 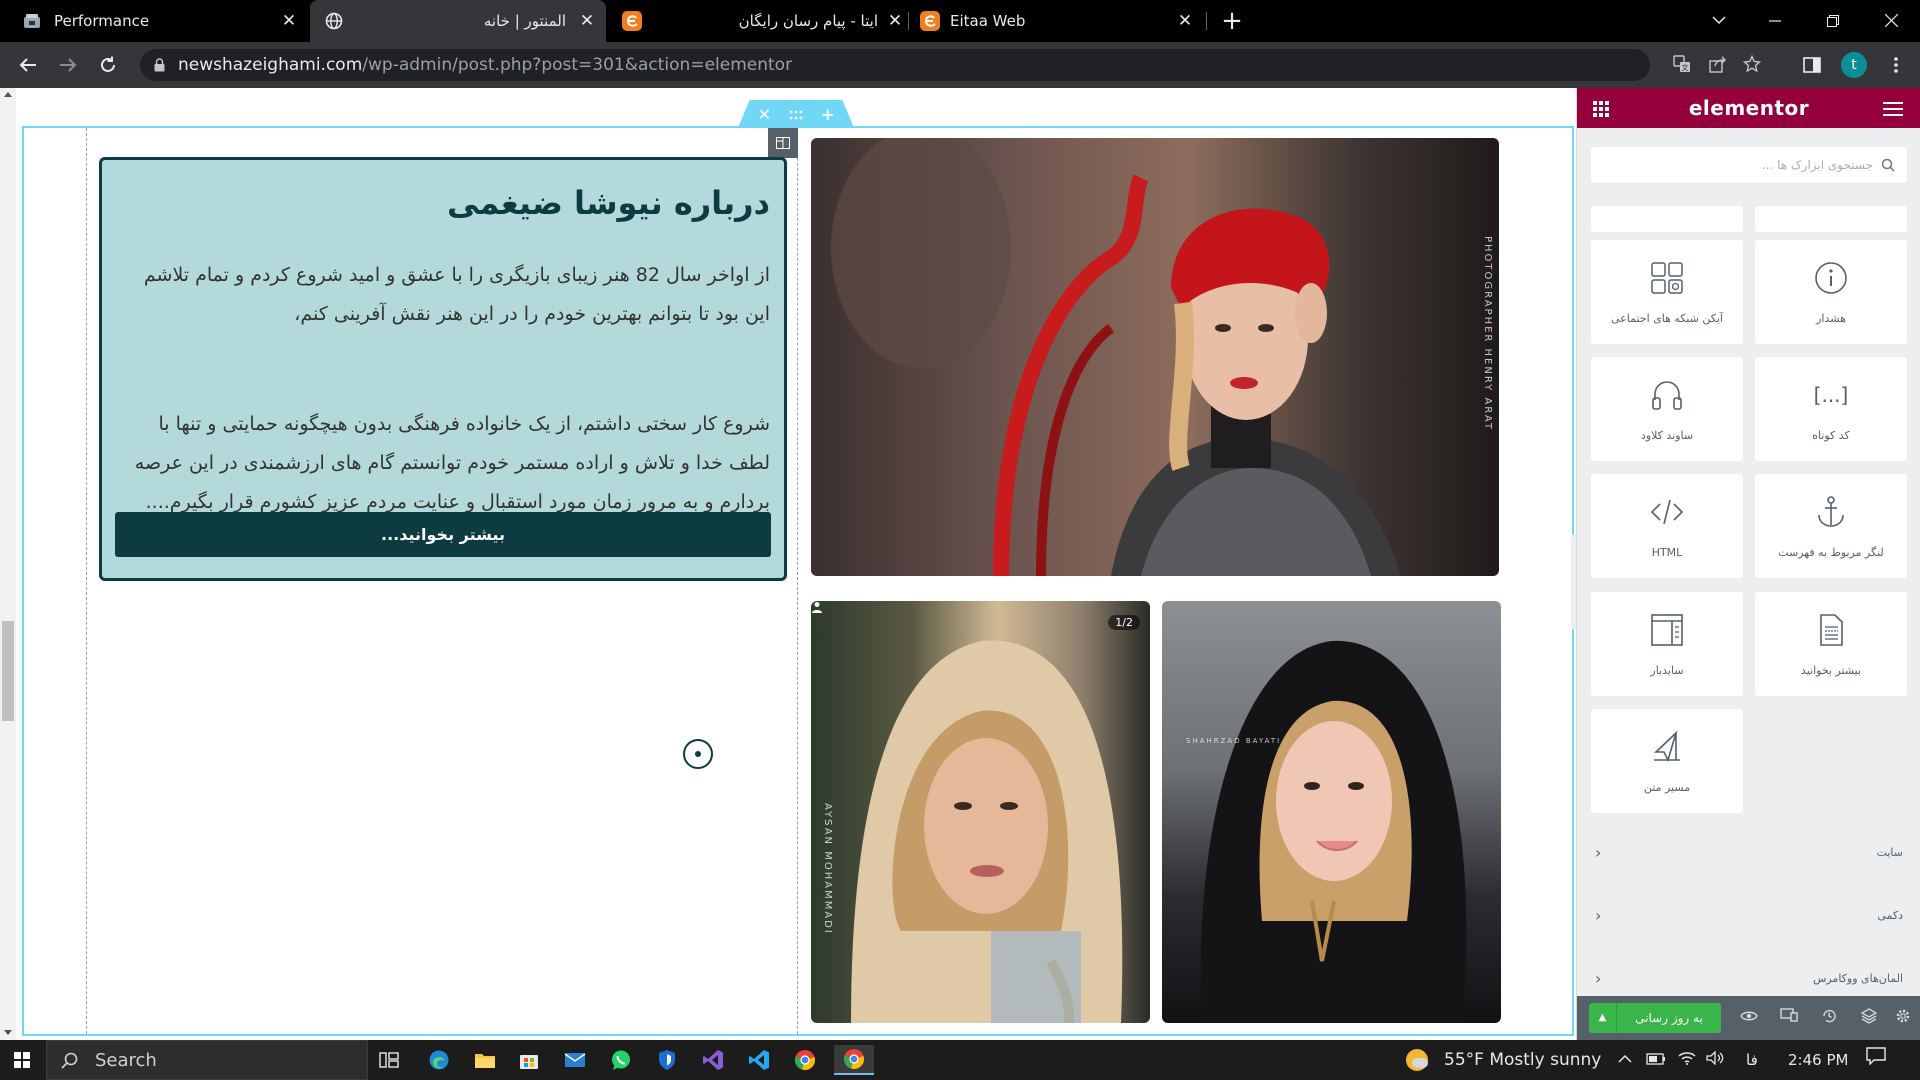 I want to click on delete-section-icon: ✕, so click(x=764, y=114).